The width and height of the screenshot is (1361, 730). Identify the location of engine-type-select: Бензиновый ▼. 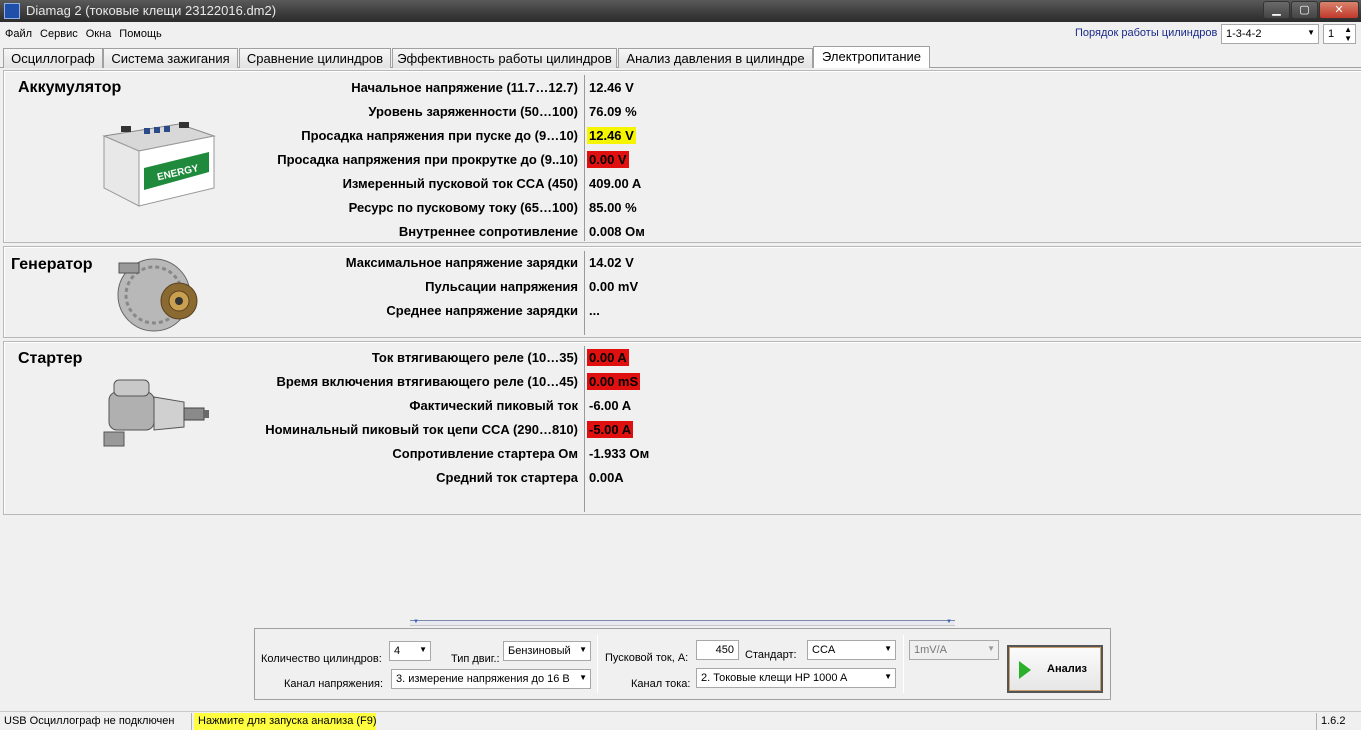
(547, 651).